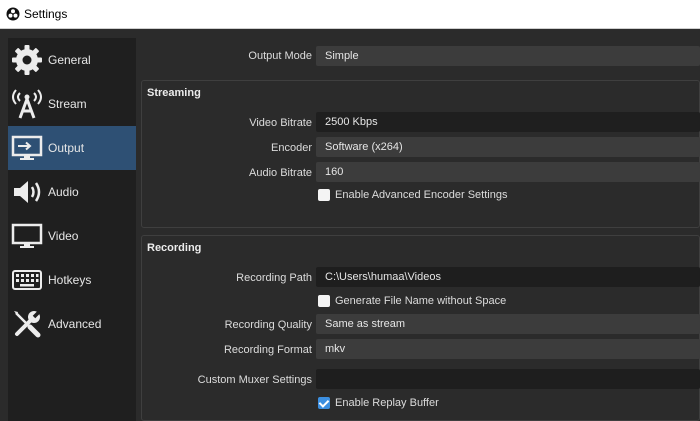  I want to click on sidebar-item-label: Stream, so click(67, 104).